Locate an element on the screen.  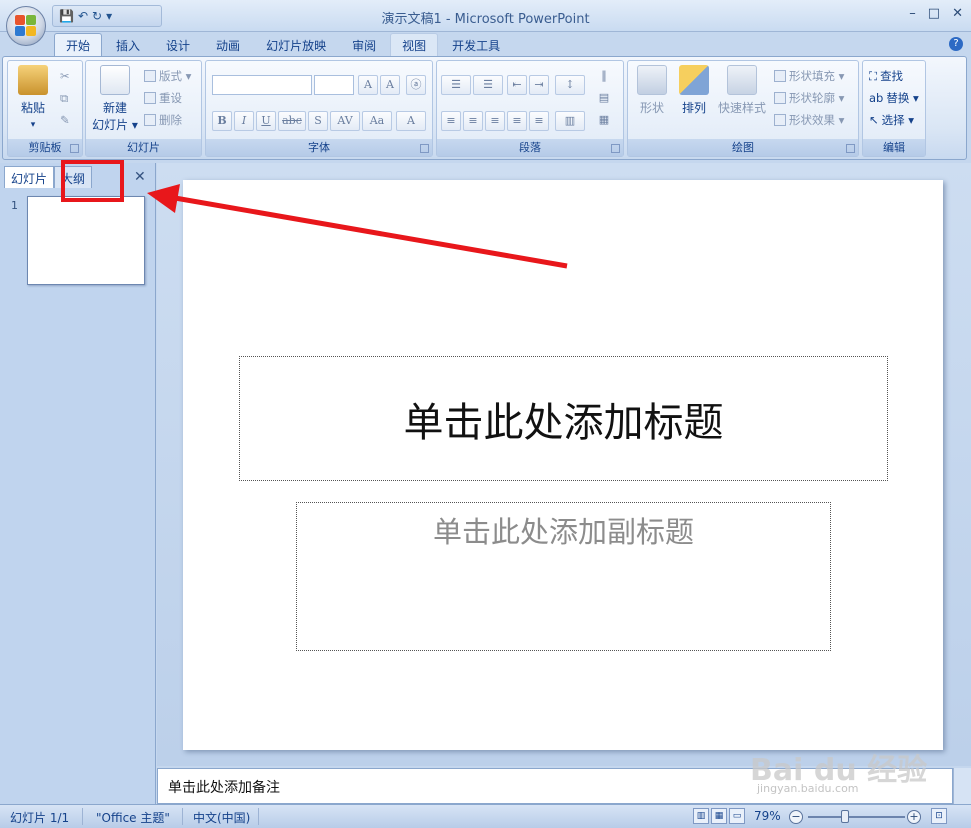
zoom-slider is located at coordinates (856, 817).